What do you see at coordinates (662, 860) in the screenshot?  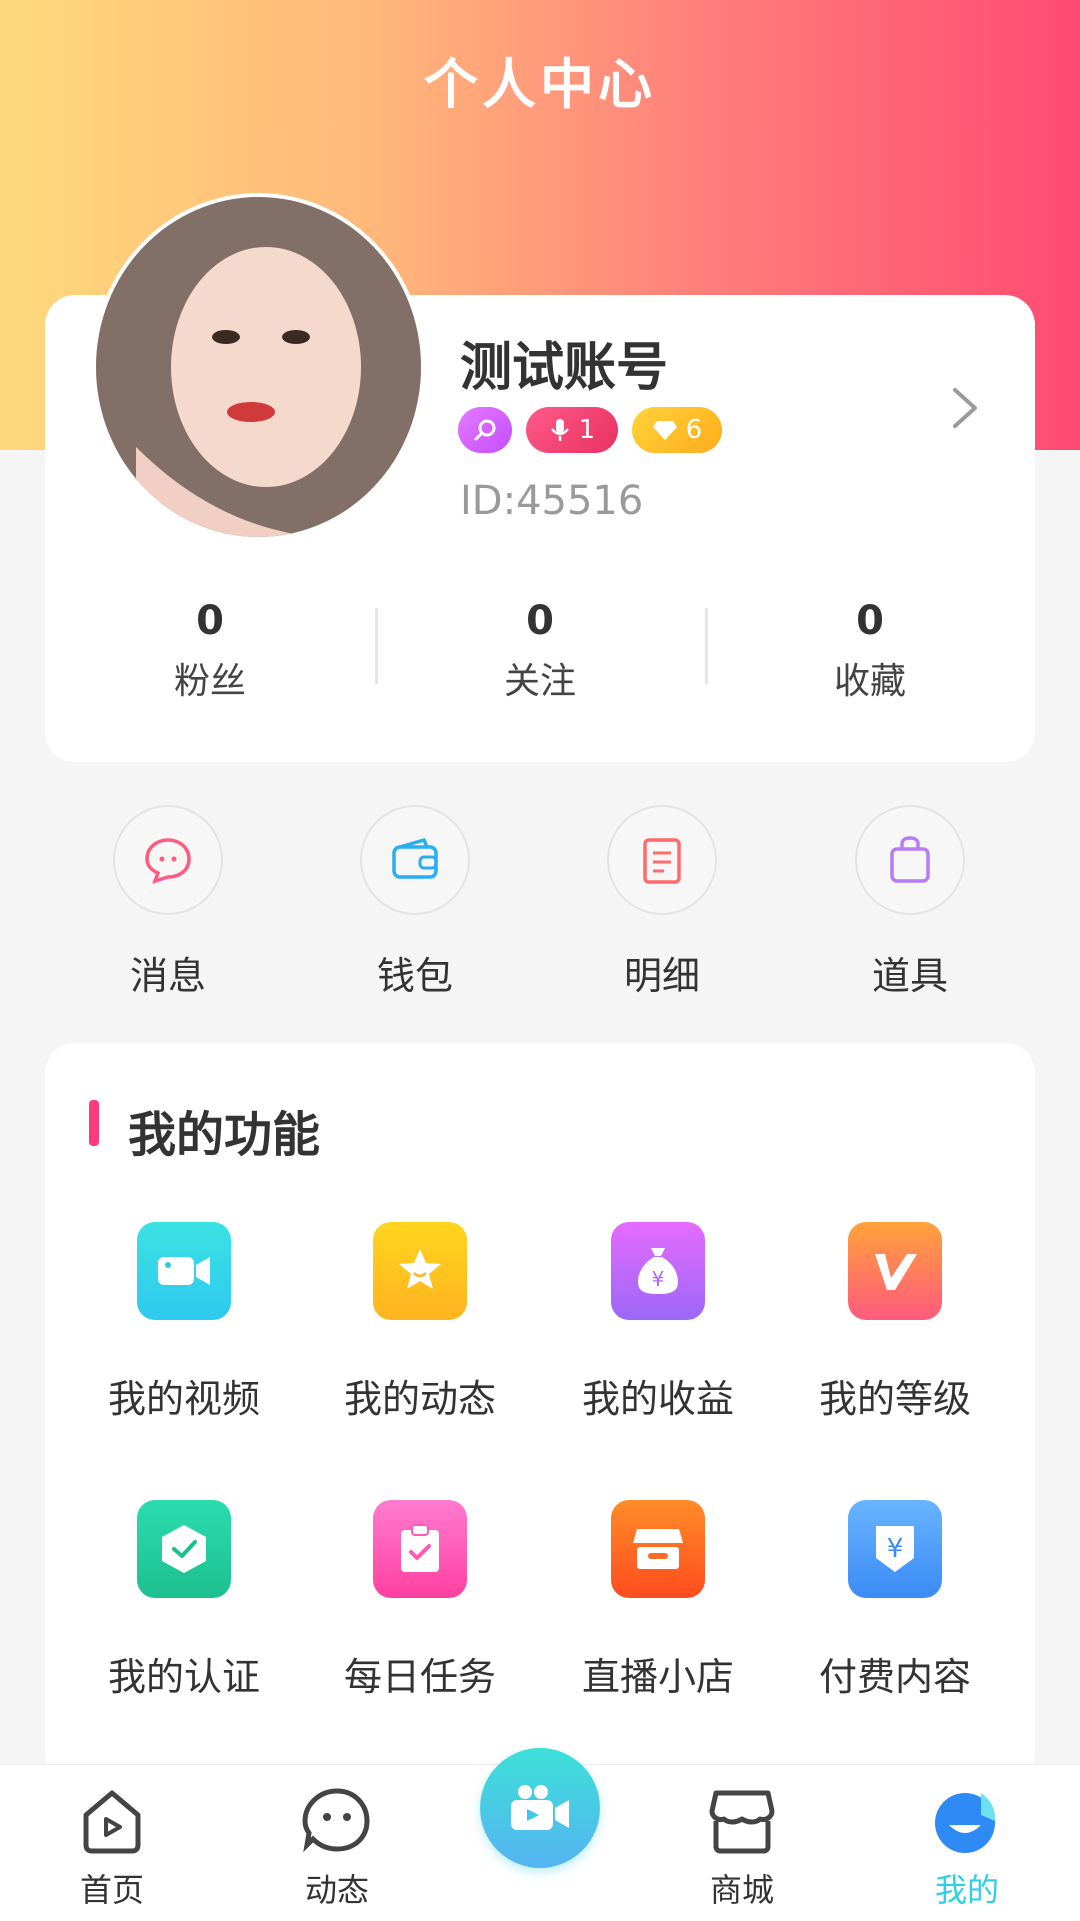 I see `document-list-icon` at bounding box center [662, 860].